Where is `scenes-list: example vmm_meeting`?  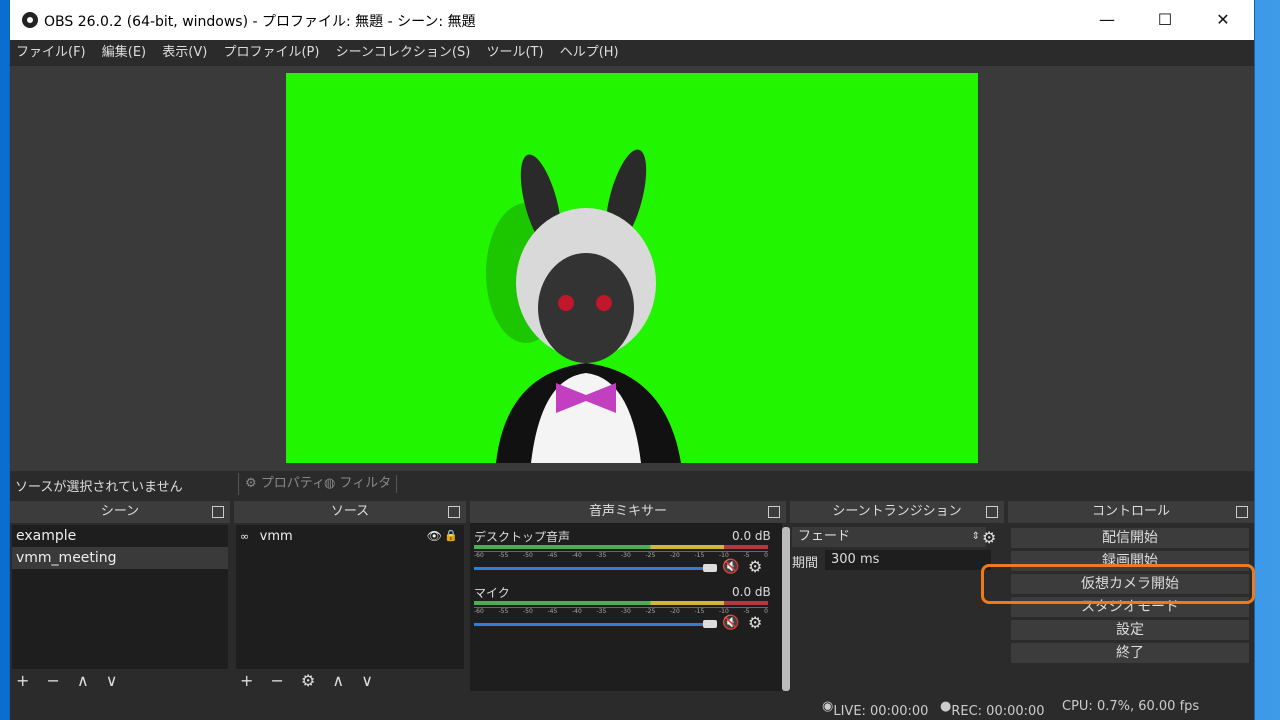
scenes-list: example vmm_meeting is located at coordinates (120, 597).